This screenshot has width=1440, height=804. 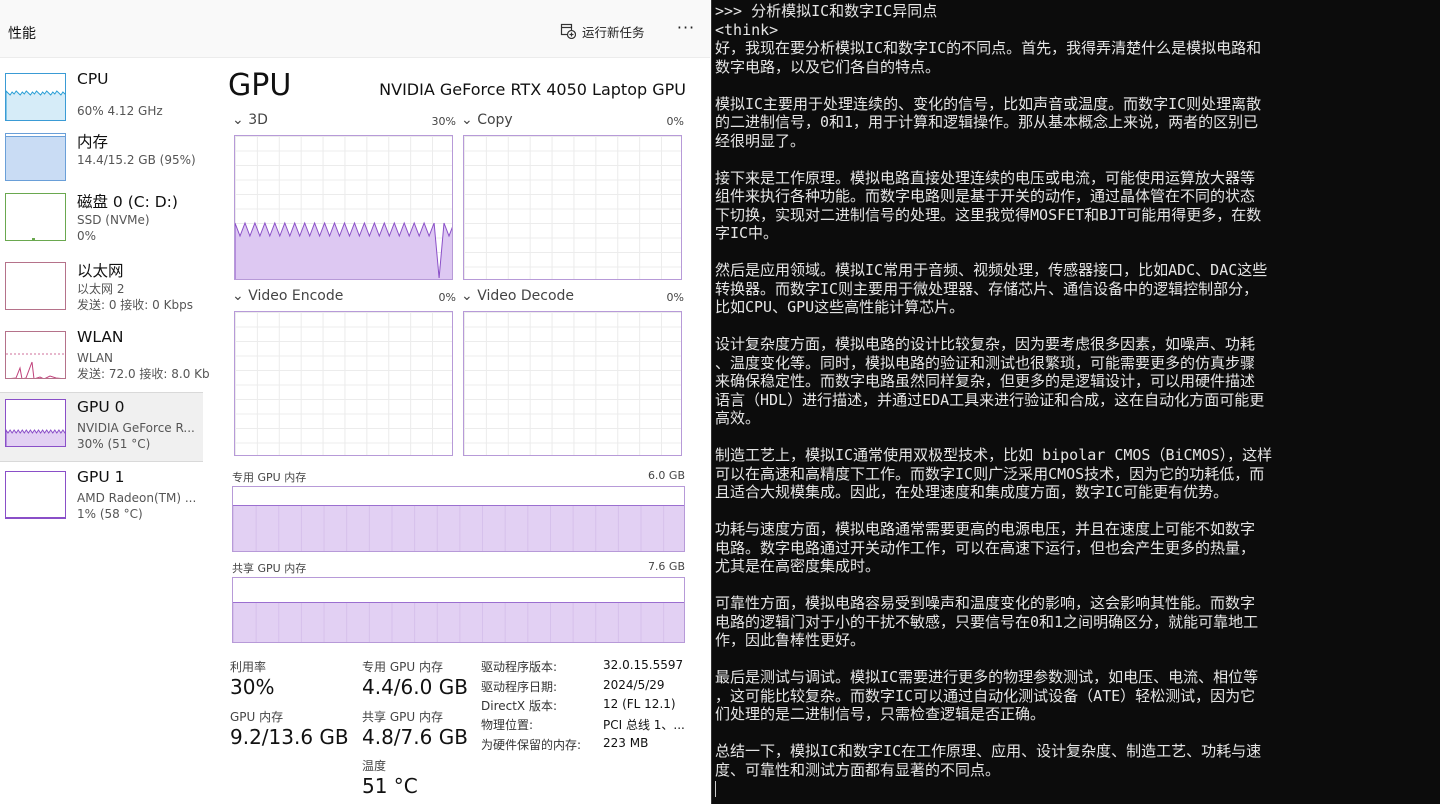 I want to click on sidebar-item-wlan: WLAN WLAN 发送: 72.0 接收: 8.0 Kb, so click(x=105, y=362).